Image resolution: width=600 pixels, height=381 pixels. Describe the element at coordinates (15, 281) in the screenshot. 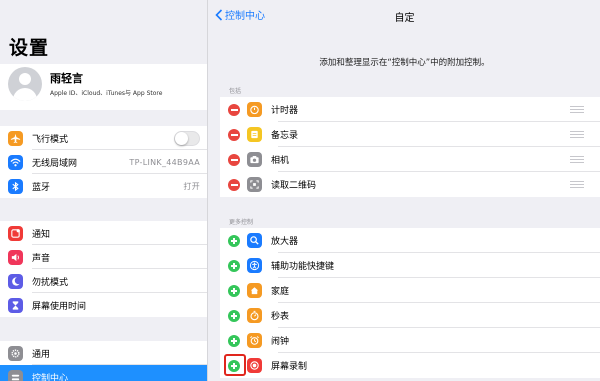

I see `moon-icon` at that location.